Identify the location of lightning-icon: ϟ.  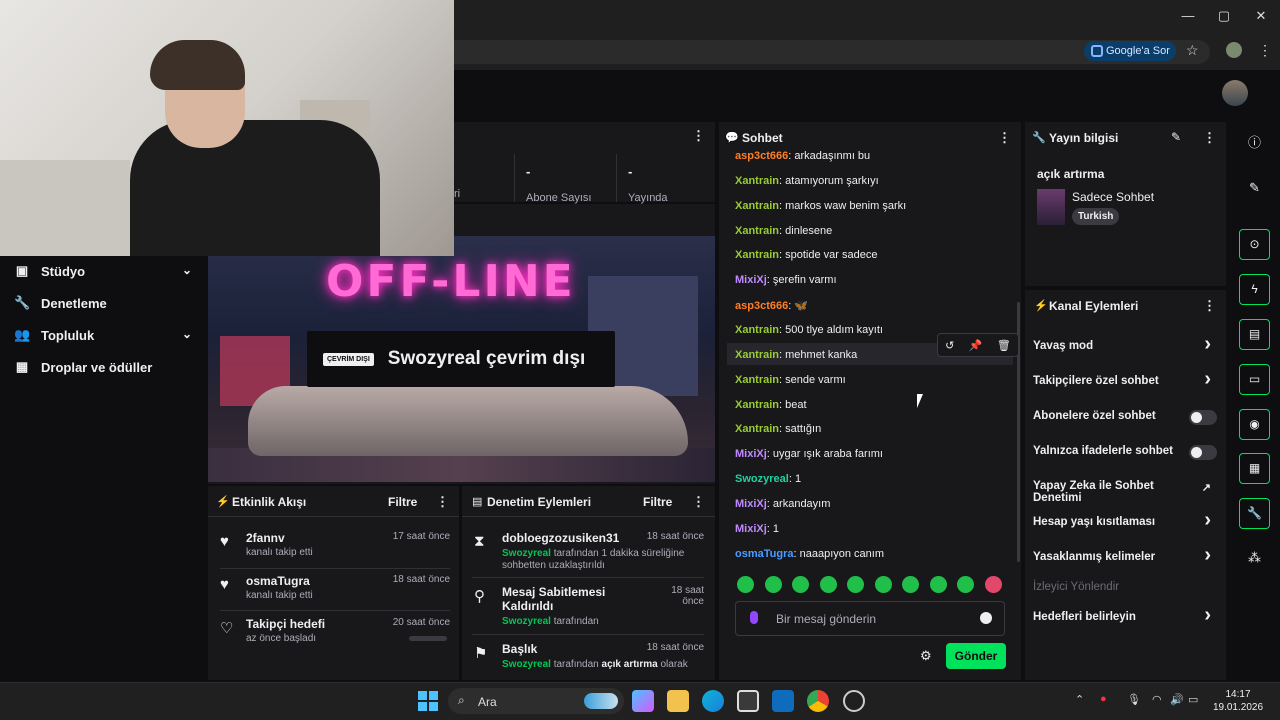
(1254, 289).